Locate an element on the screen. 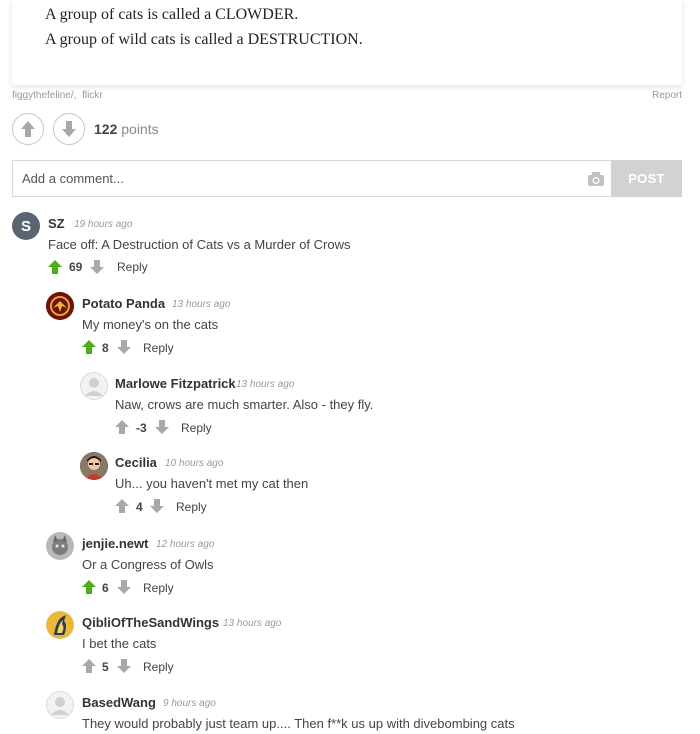  comment-username: QibliOfTheSandWings is located at coordinates (150, 622).